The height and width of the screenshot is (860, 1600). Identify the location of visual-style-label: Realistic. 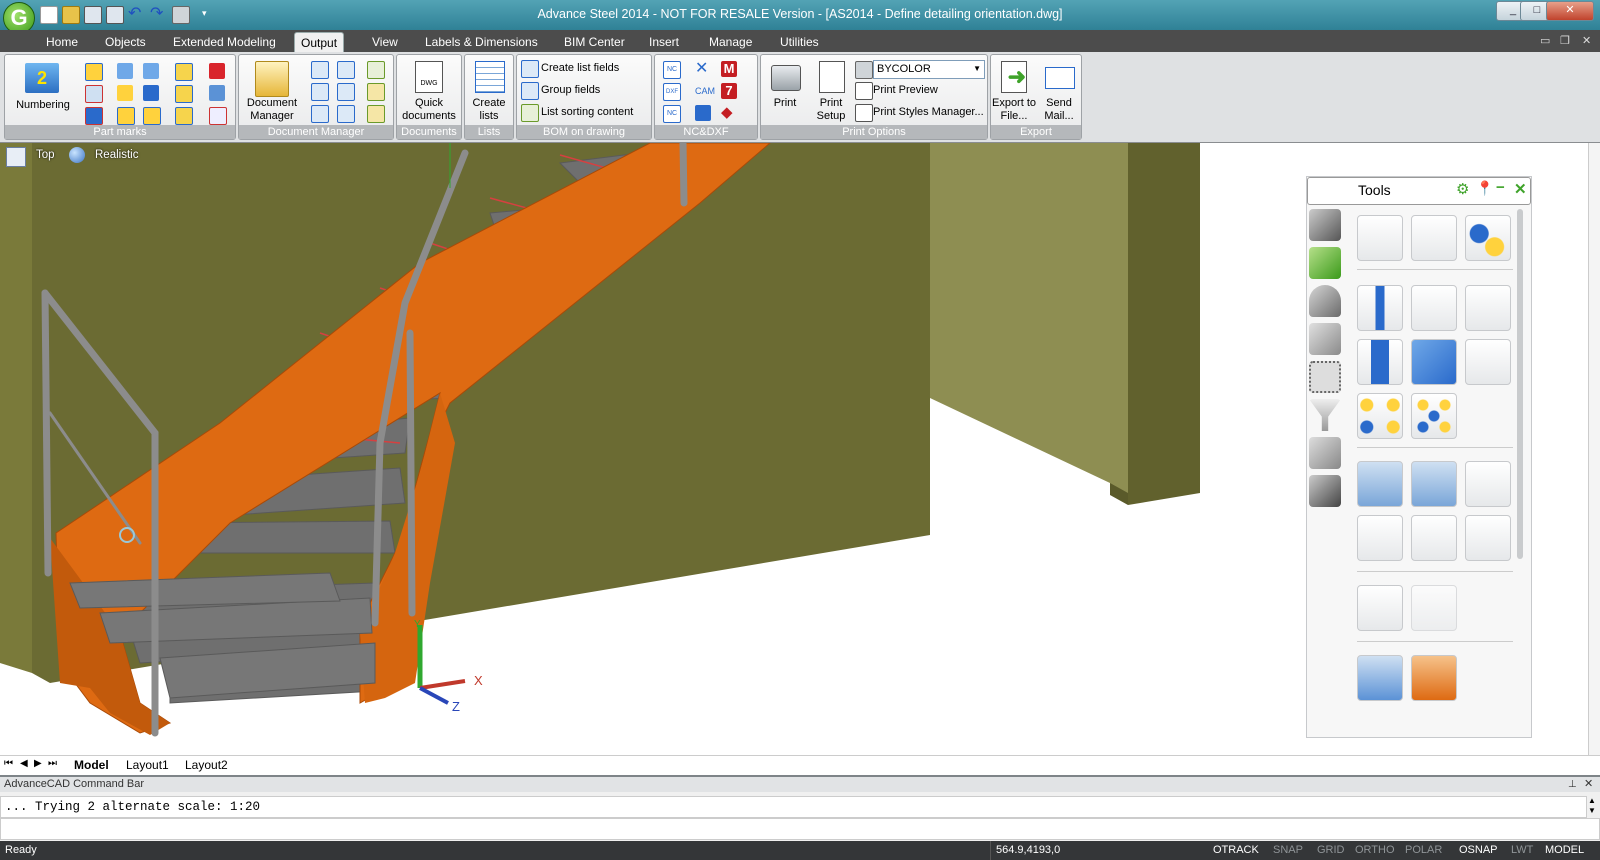
(116, 155).